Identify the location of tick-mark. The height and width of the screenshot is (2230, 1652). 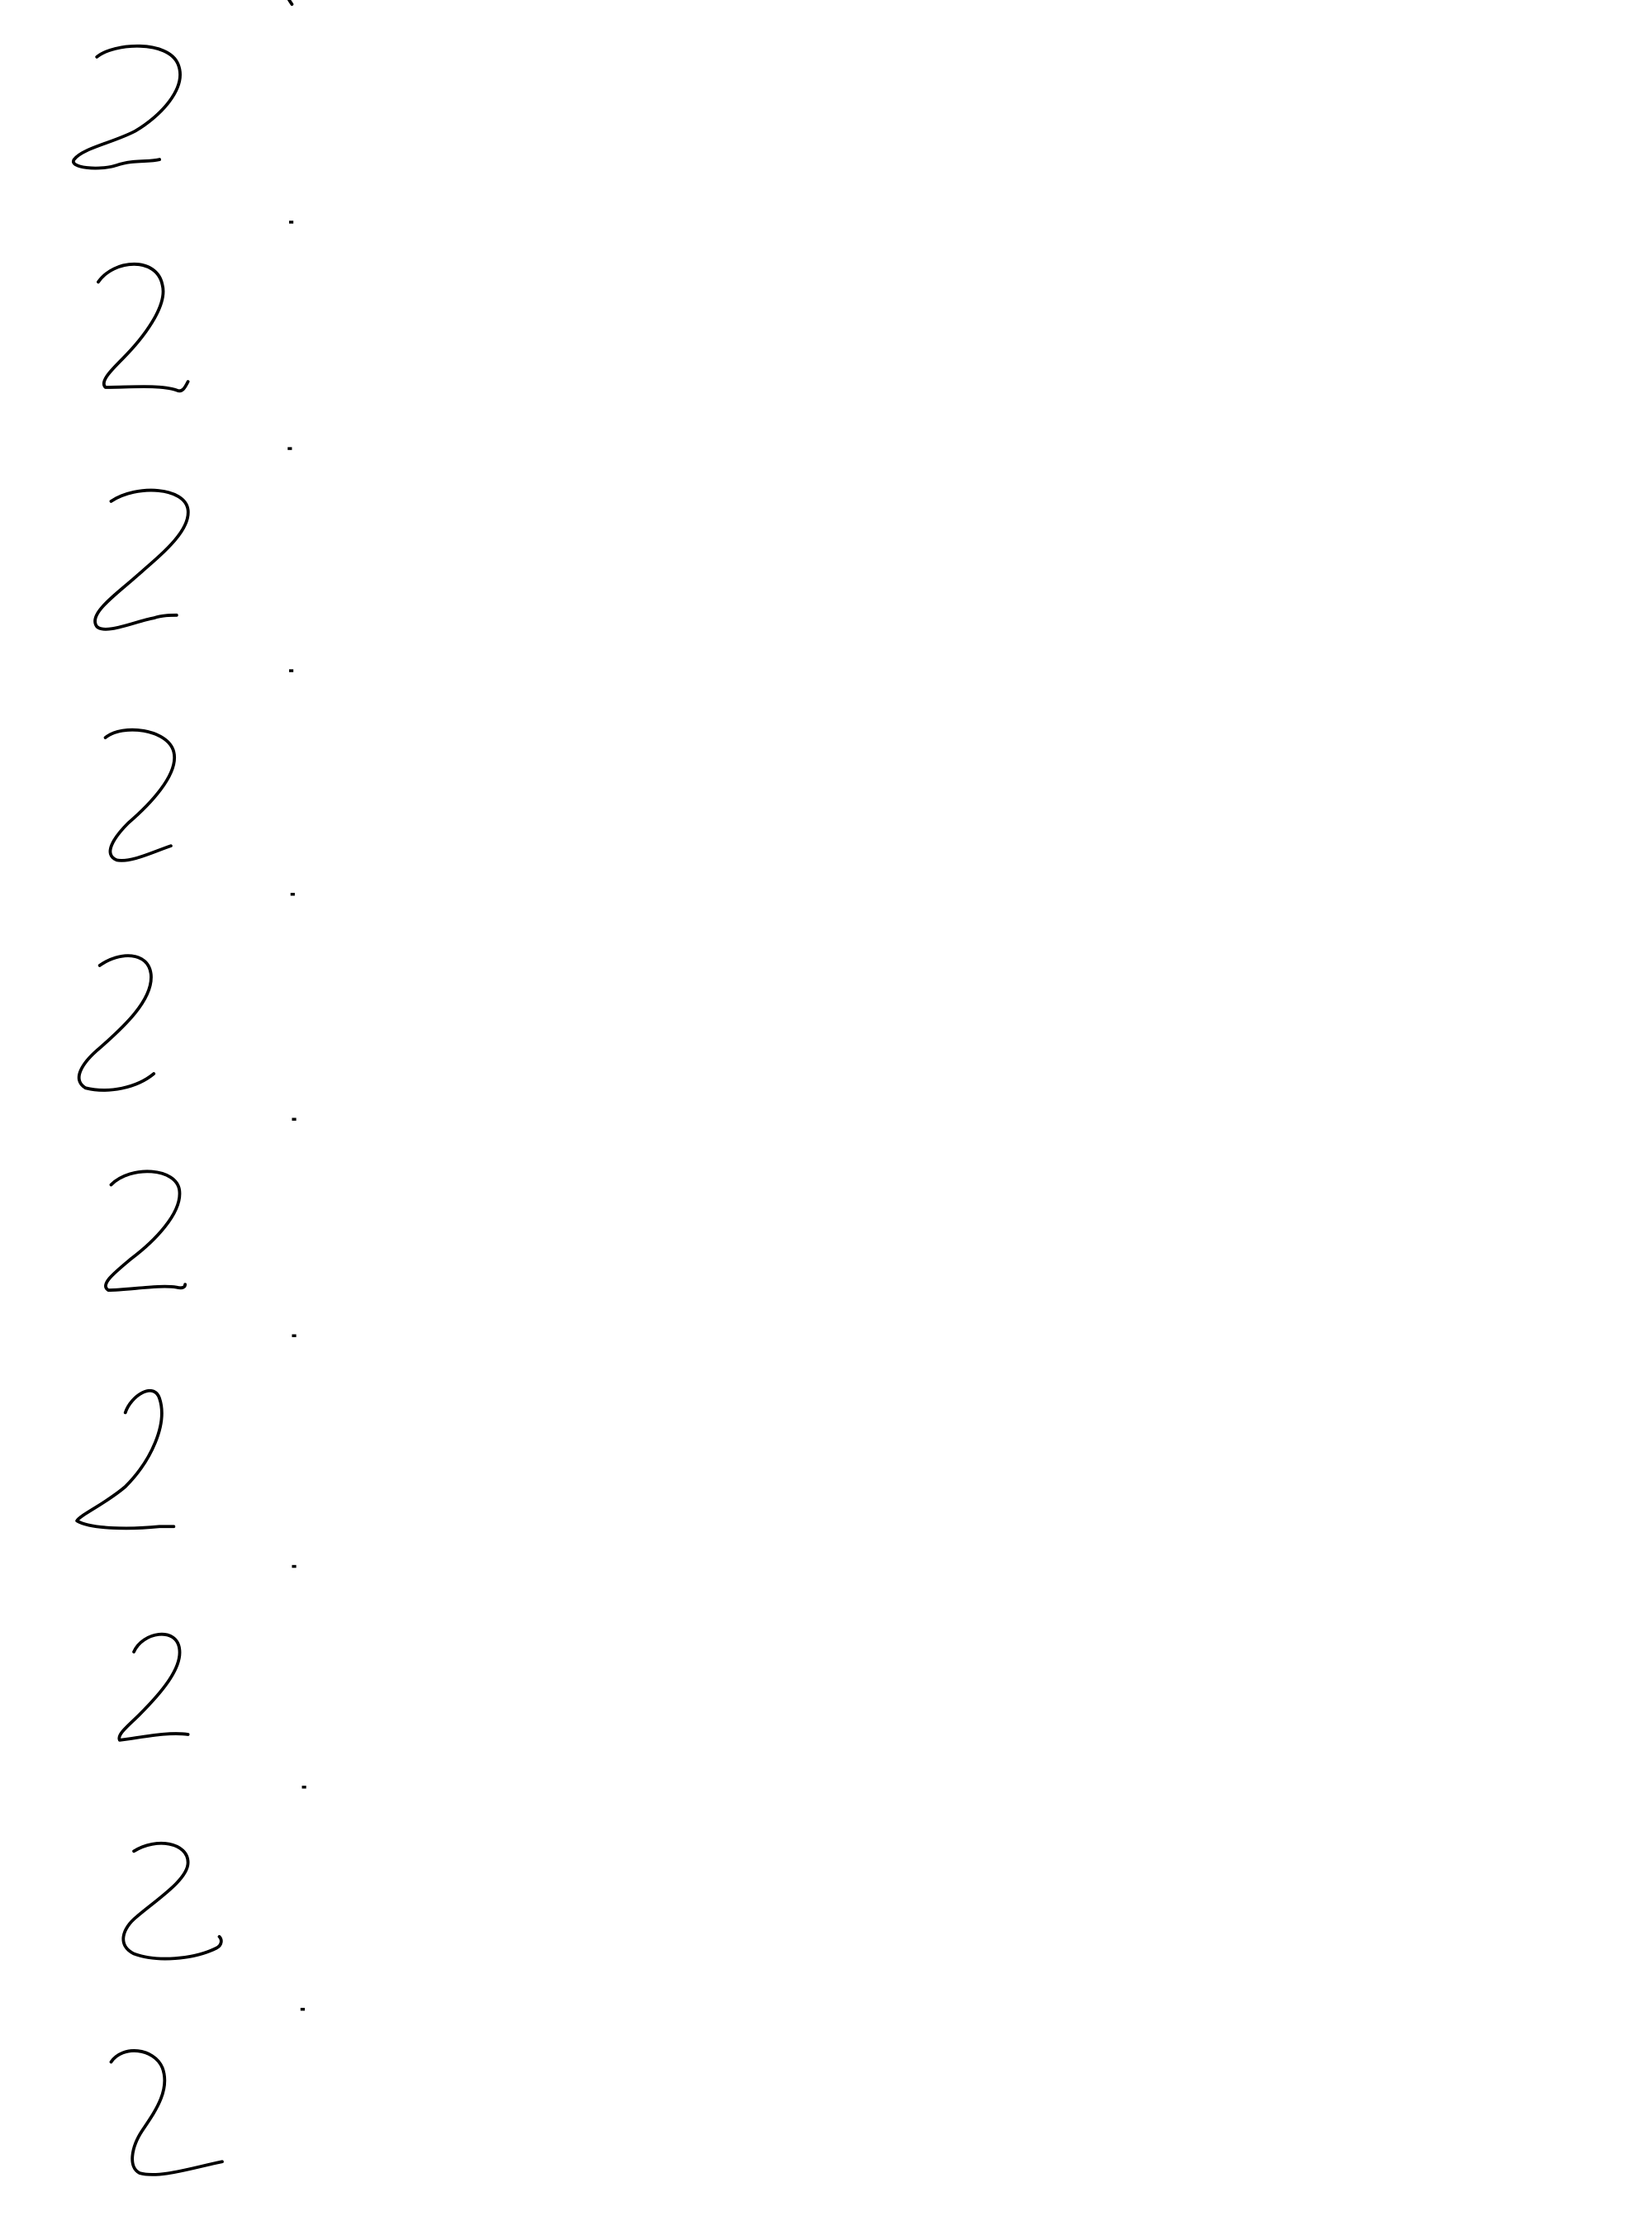
(290, 3).